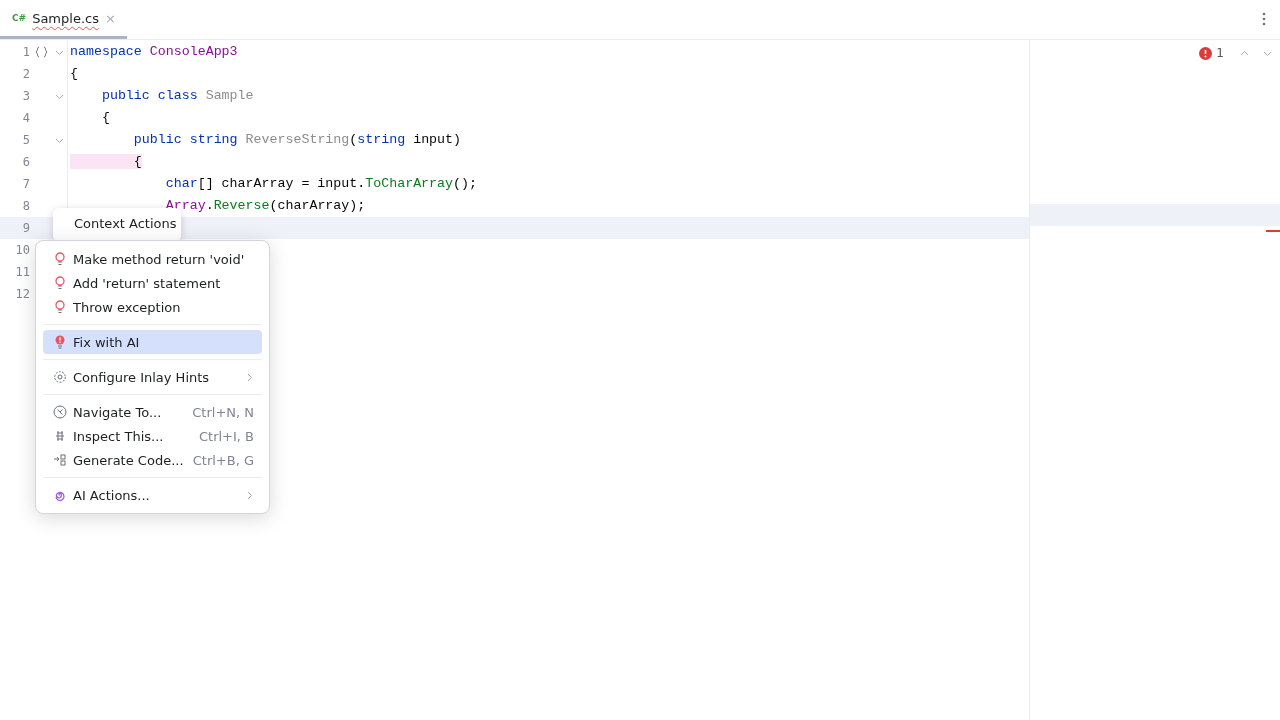 This screenshot has height=720, width=1280. What do you see at coordinates (60, 342) in the screenshot?
I see `exclamation-bulb-icon` at bounding box center [60, 342].